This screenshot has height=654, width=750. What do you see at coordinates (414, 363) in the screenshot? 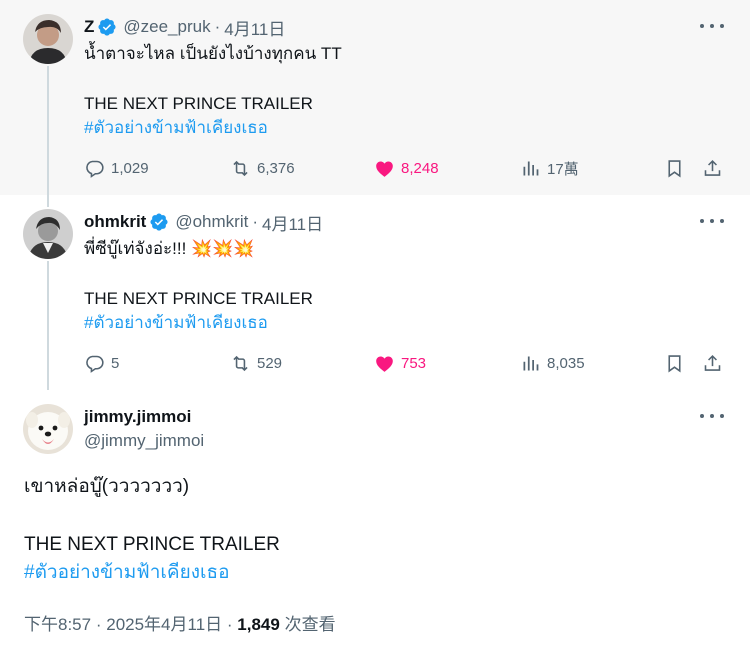
I see `like-count: 753` at bounding box center [414, 363].